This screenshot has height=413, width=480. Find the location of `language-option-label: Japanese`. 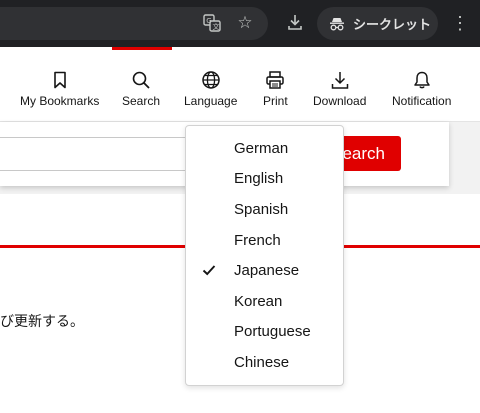

language-option-label: Japanese is located at coordinates (267, 271).